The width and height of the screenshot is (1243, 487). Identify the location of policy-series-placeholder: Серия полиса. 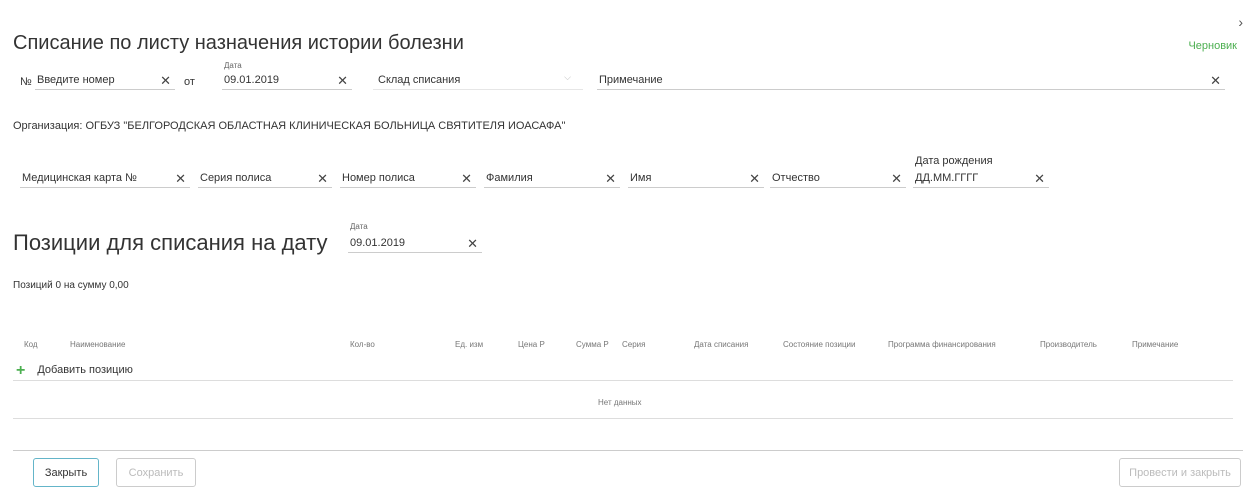
(236, 178).